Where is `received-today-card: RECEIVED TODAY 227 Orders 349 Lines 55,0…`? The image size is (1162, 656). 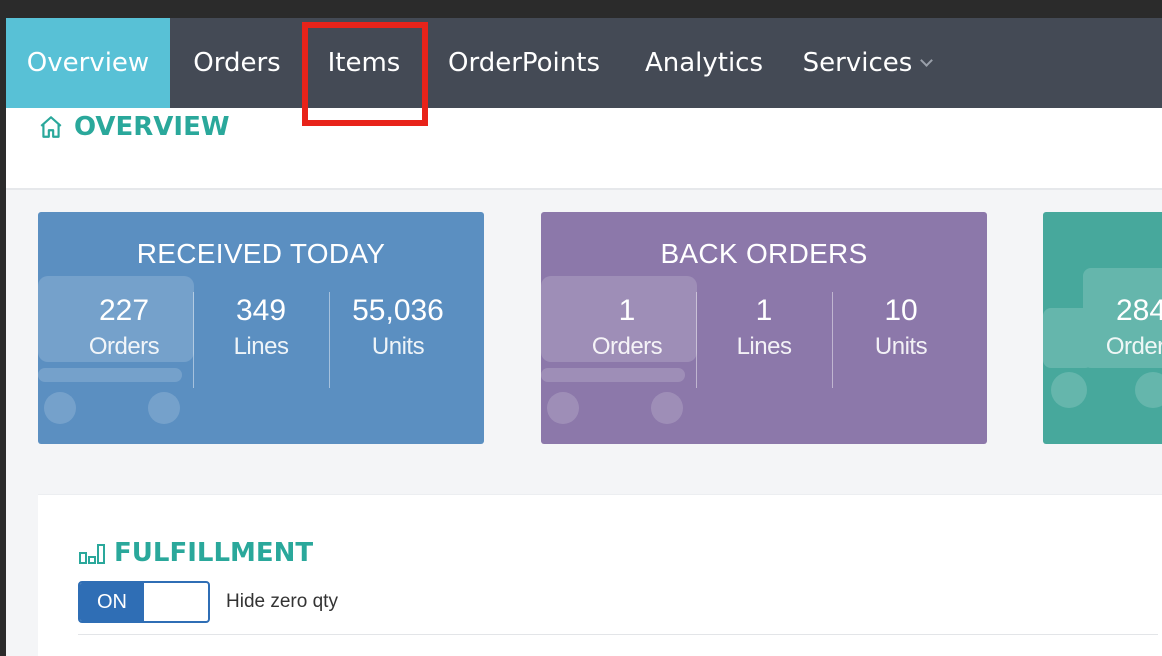
received-today-card: RECEIVED TODAY 227 Orders 349 Lines 55,0… is located at coordinates (261, 328).